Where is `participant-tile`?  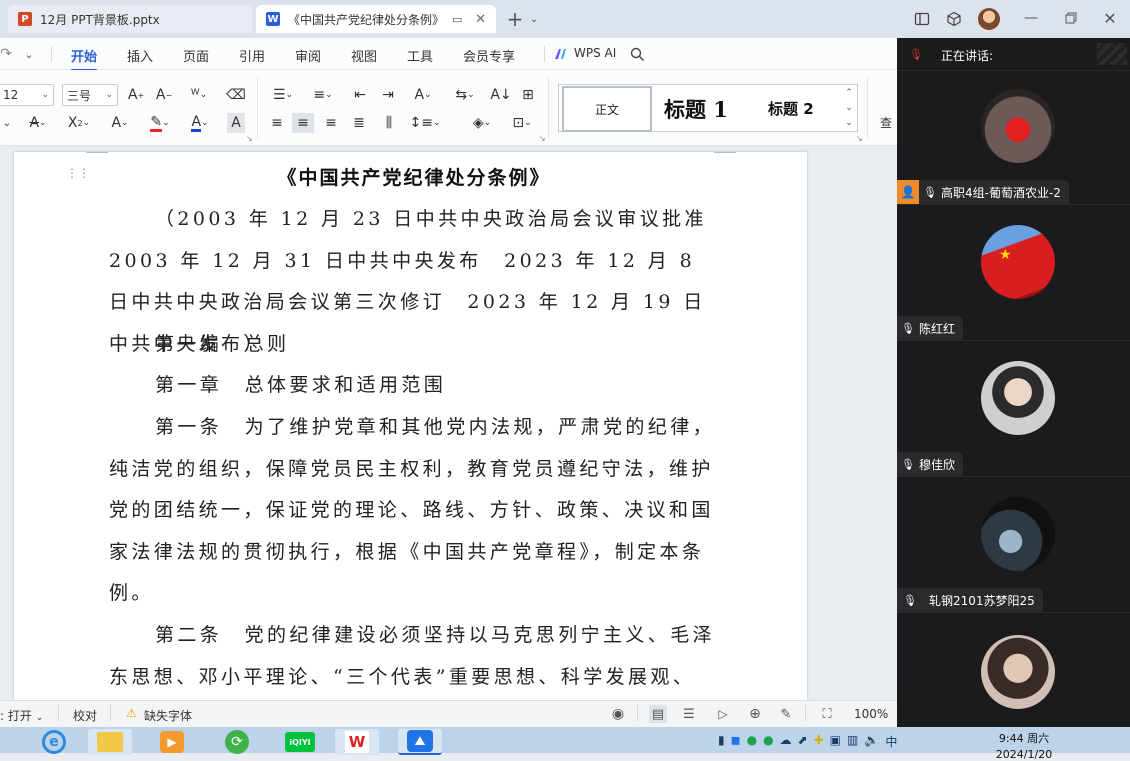
participant-tile is located at coordinates (1013, 671).